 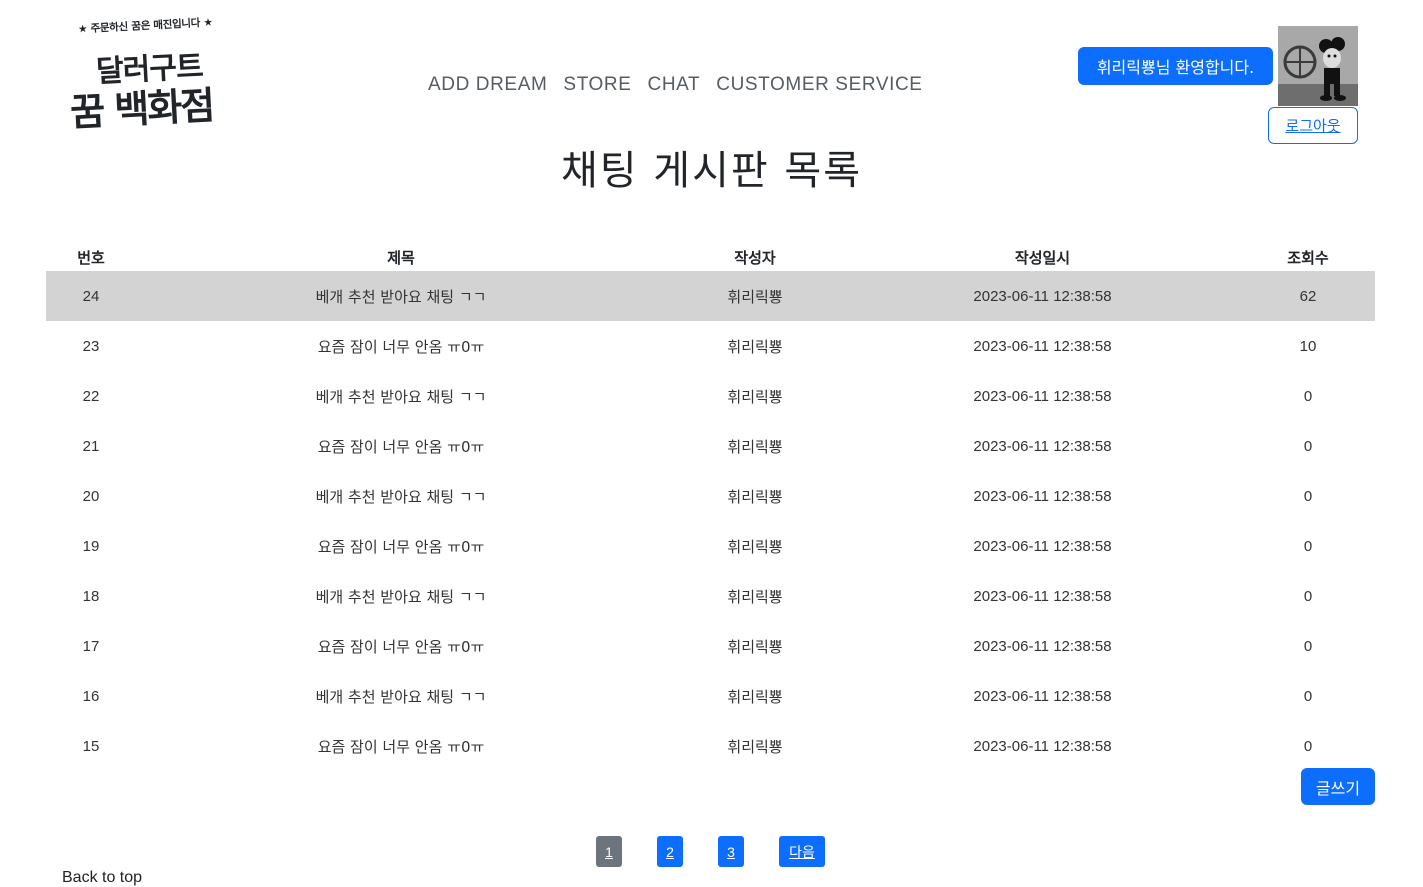 I want to click on column-header-writer: 작성자, so click(x=755, y=258).